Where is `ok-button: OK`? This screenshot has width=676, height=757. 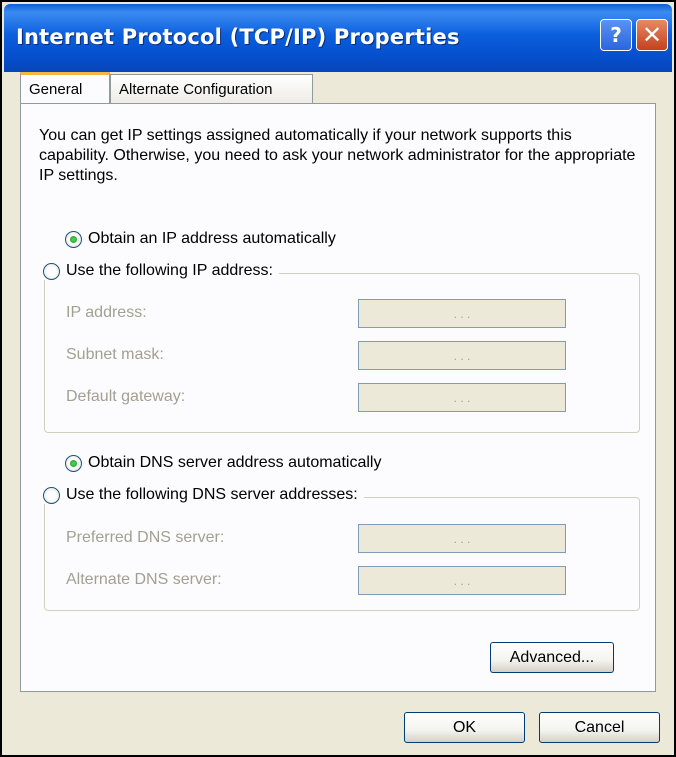 ok-button: OK is located at coordinates (464, 727).